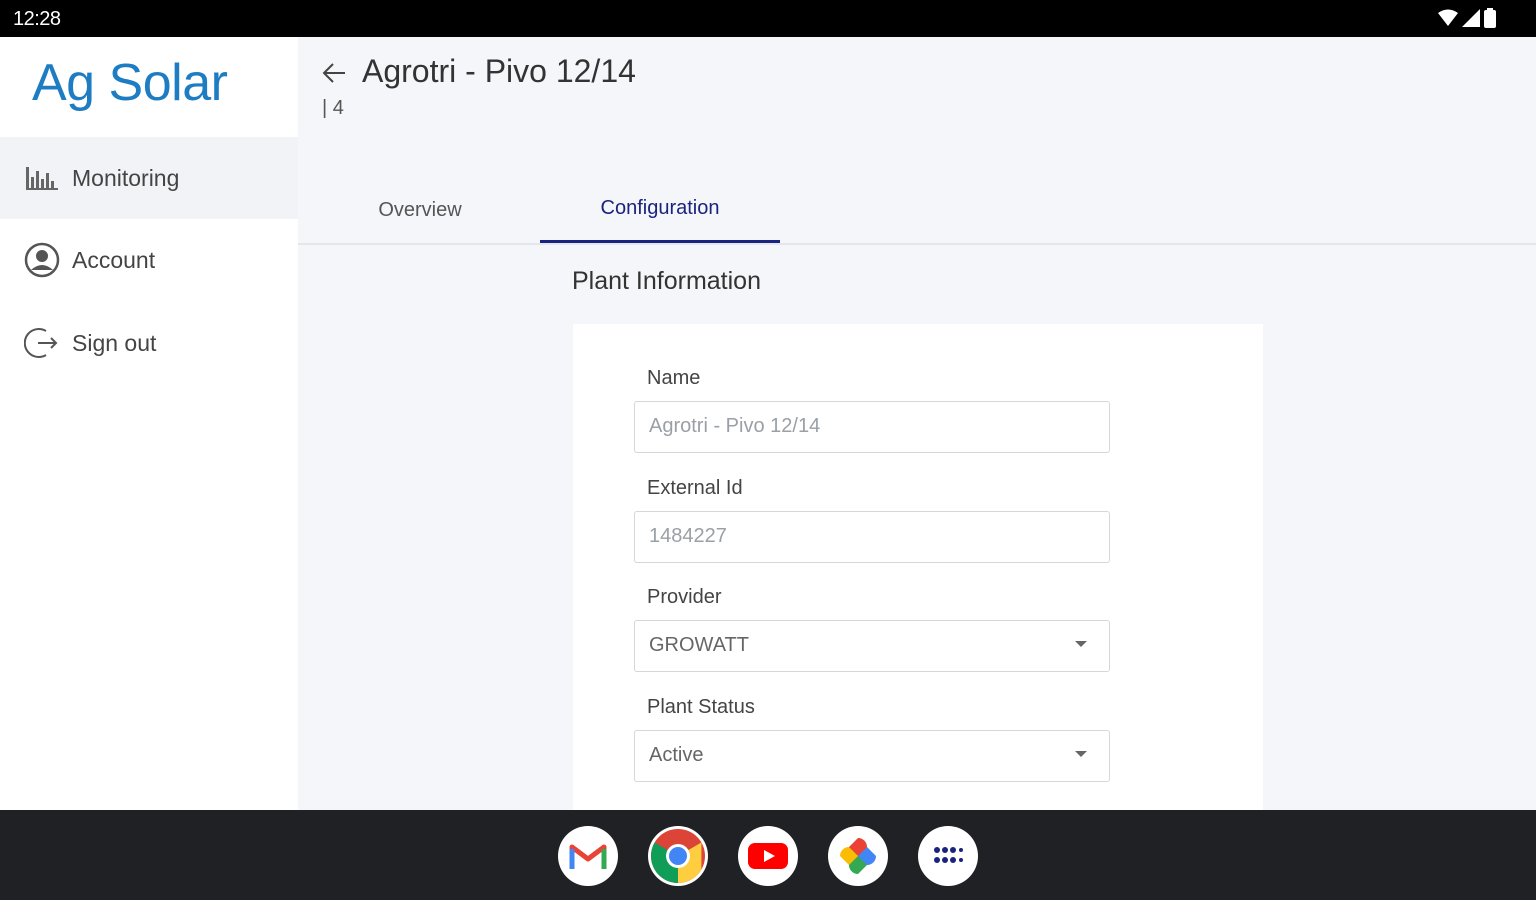 Image resolution: width=1536 pixels, height=900 pixels. I want to click on provider-select: GROWATT, so click(872, 646).